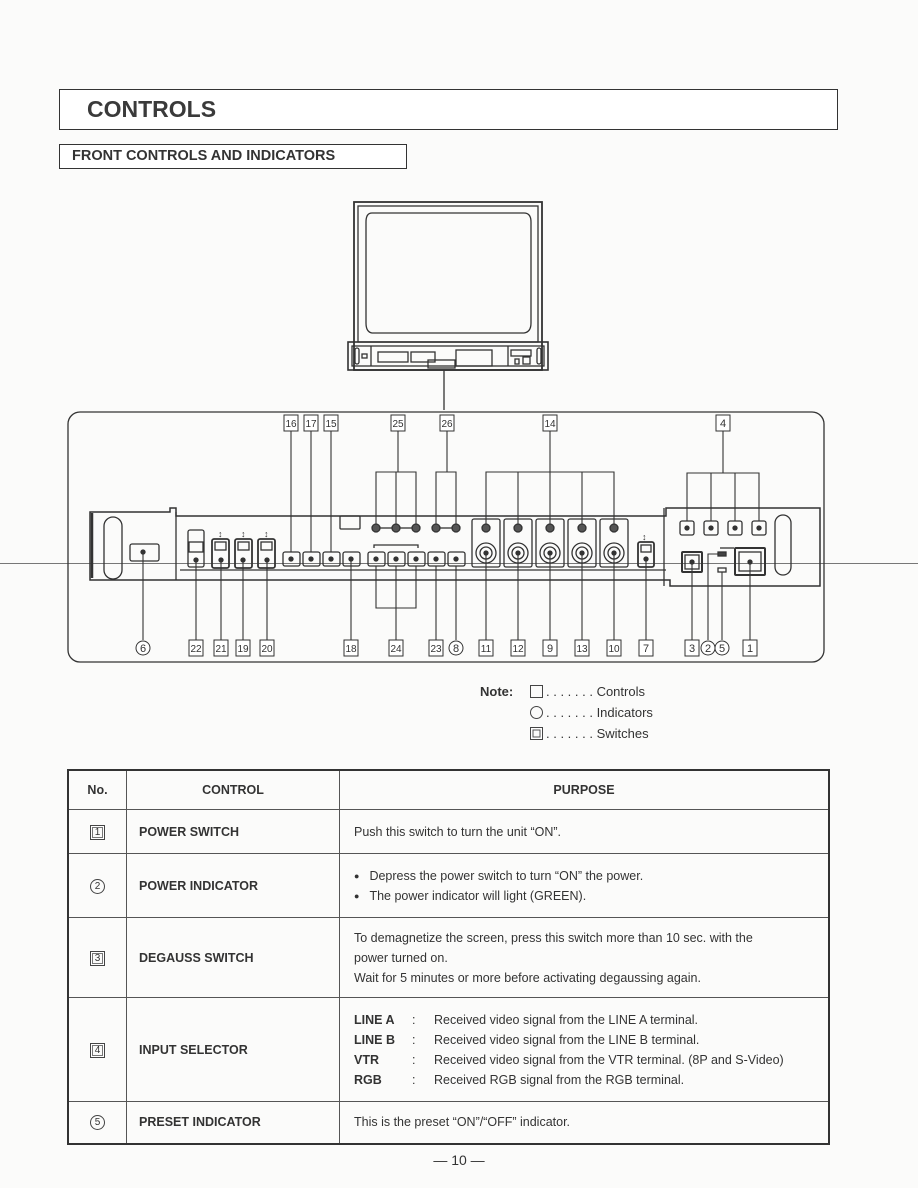  Describe the element at coordinates (152, 109) in the screenshot. I see `page-title: CONTROLS` at that location.